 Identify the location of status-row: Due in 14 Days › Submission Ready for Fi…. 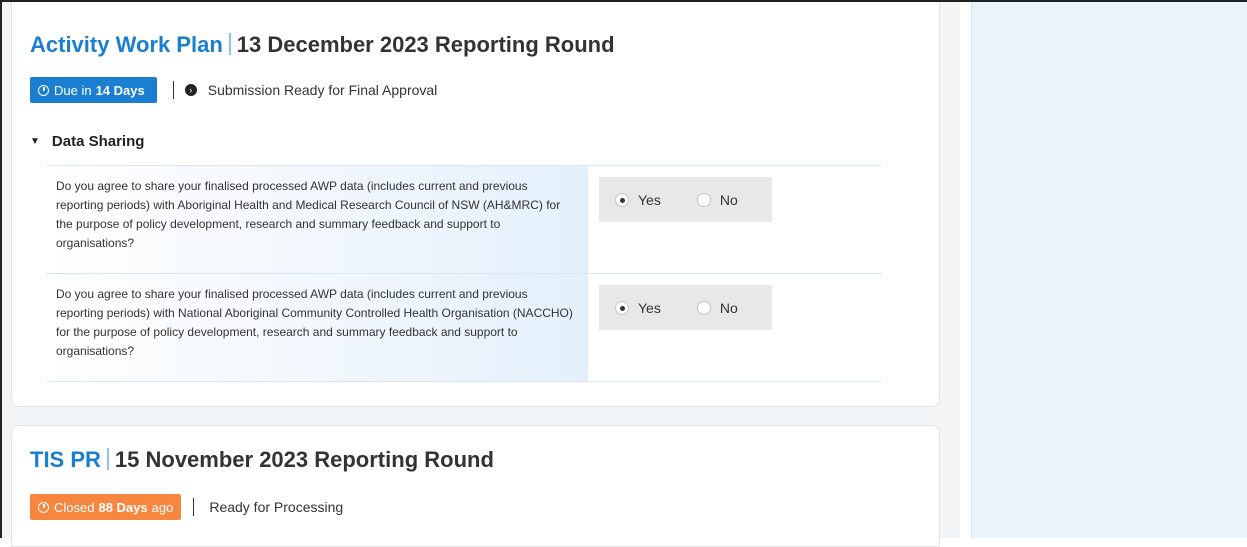
(233, 90).